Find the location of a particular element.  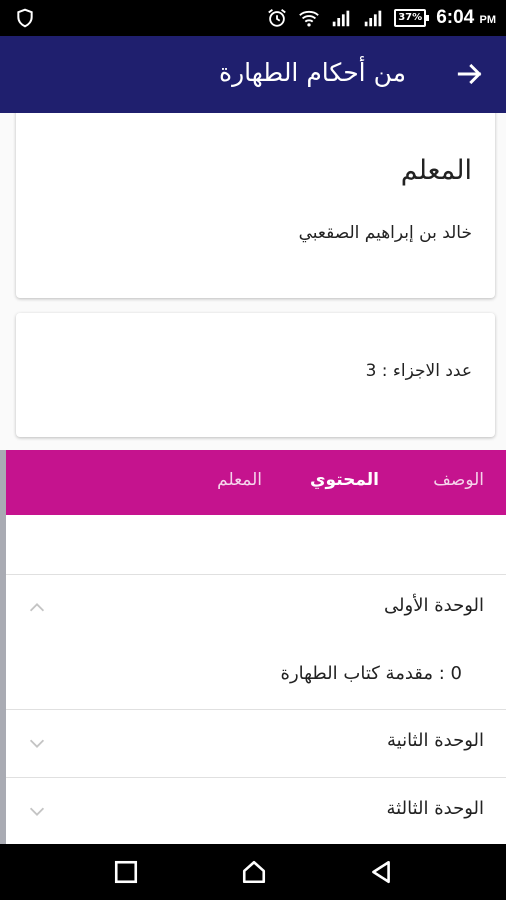

clock: 6:04 PM is located at coordinates (466, 18).